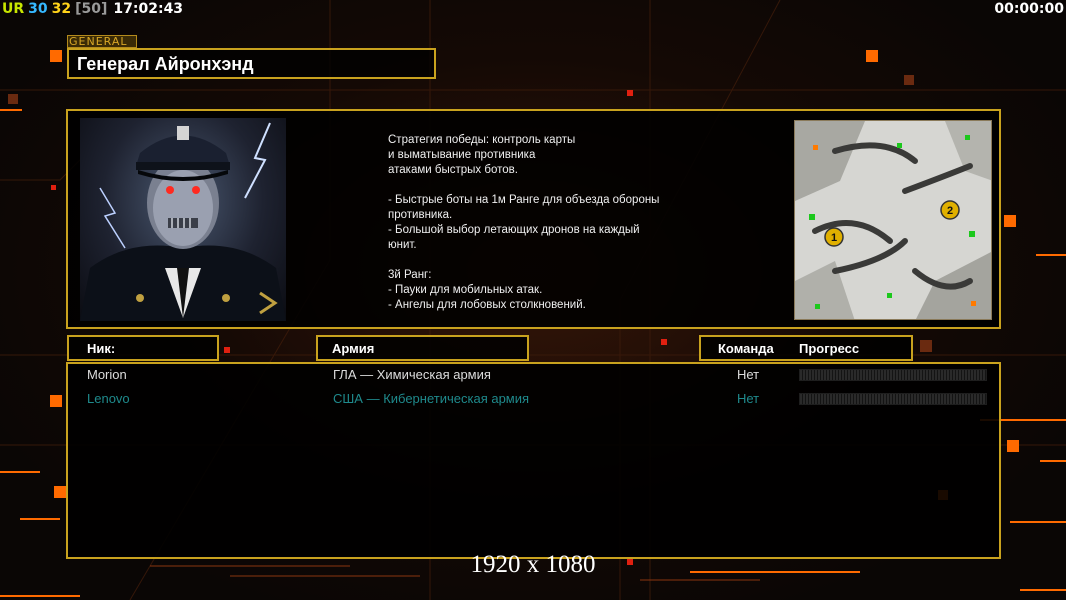 The width and height of the screenshot is (1066, 600). I want to click on hud-value-2: 32, so click(61, 9).